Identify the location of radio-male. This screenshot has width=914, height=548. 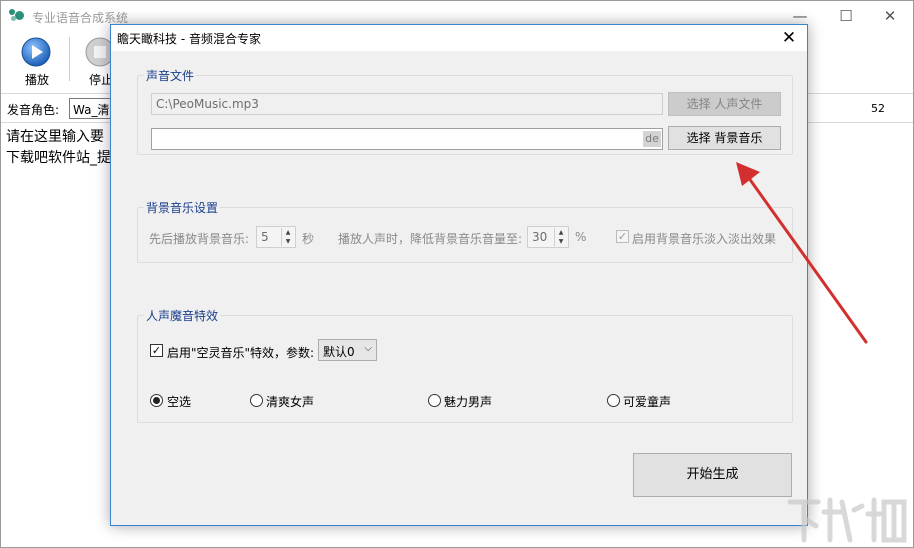
(434, 400).